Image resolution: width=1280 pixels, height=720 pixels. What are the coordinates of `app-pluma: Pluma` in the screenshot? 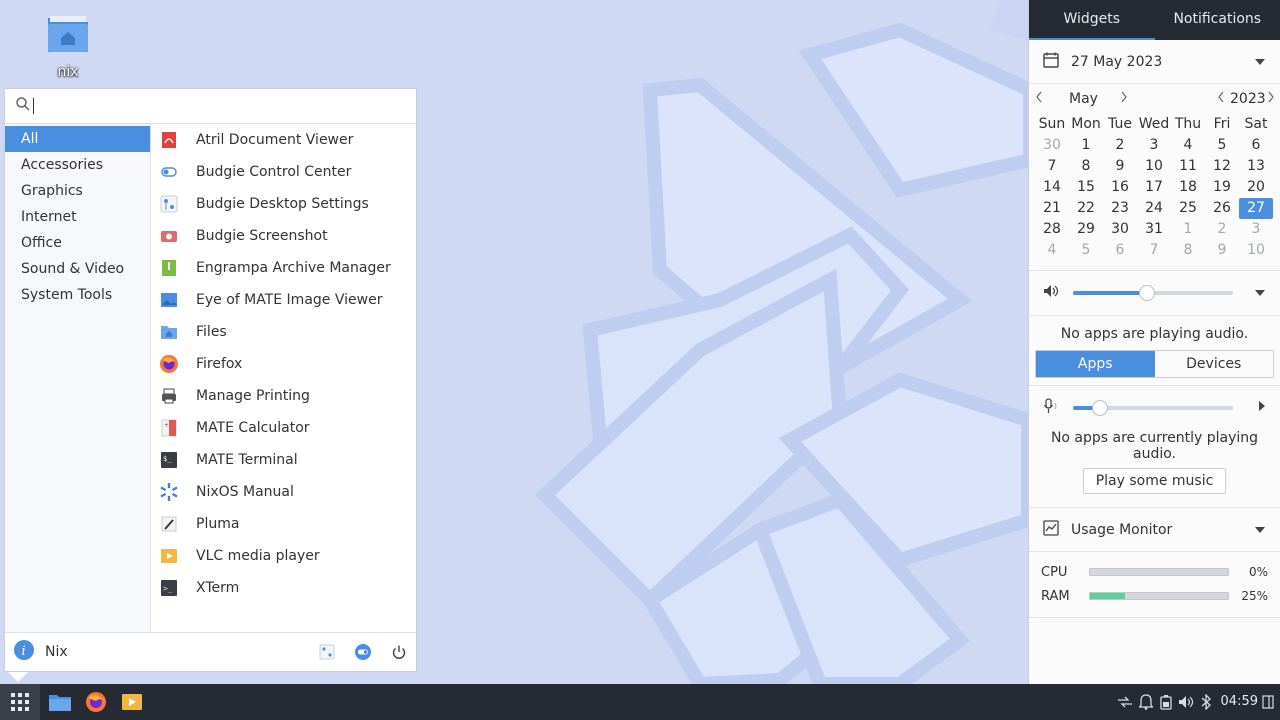 It's located at (283, 524).